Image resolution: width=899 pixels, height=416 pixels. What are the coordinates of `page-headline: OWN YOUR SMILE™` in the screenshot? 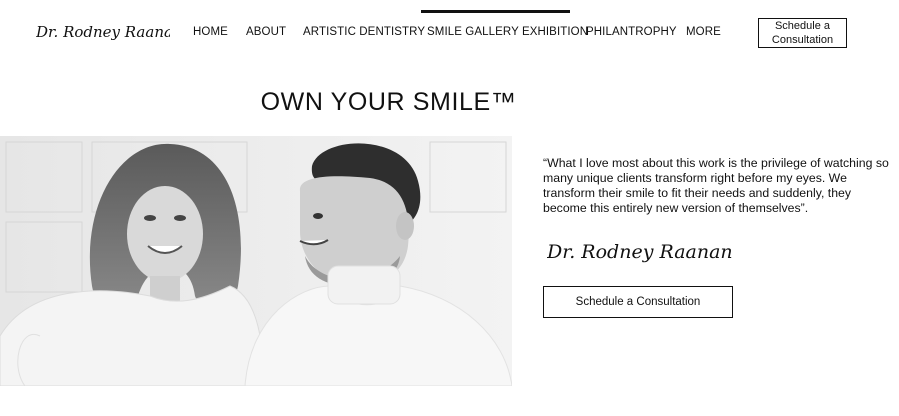 It's located at (388, 102).